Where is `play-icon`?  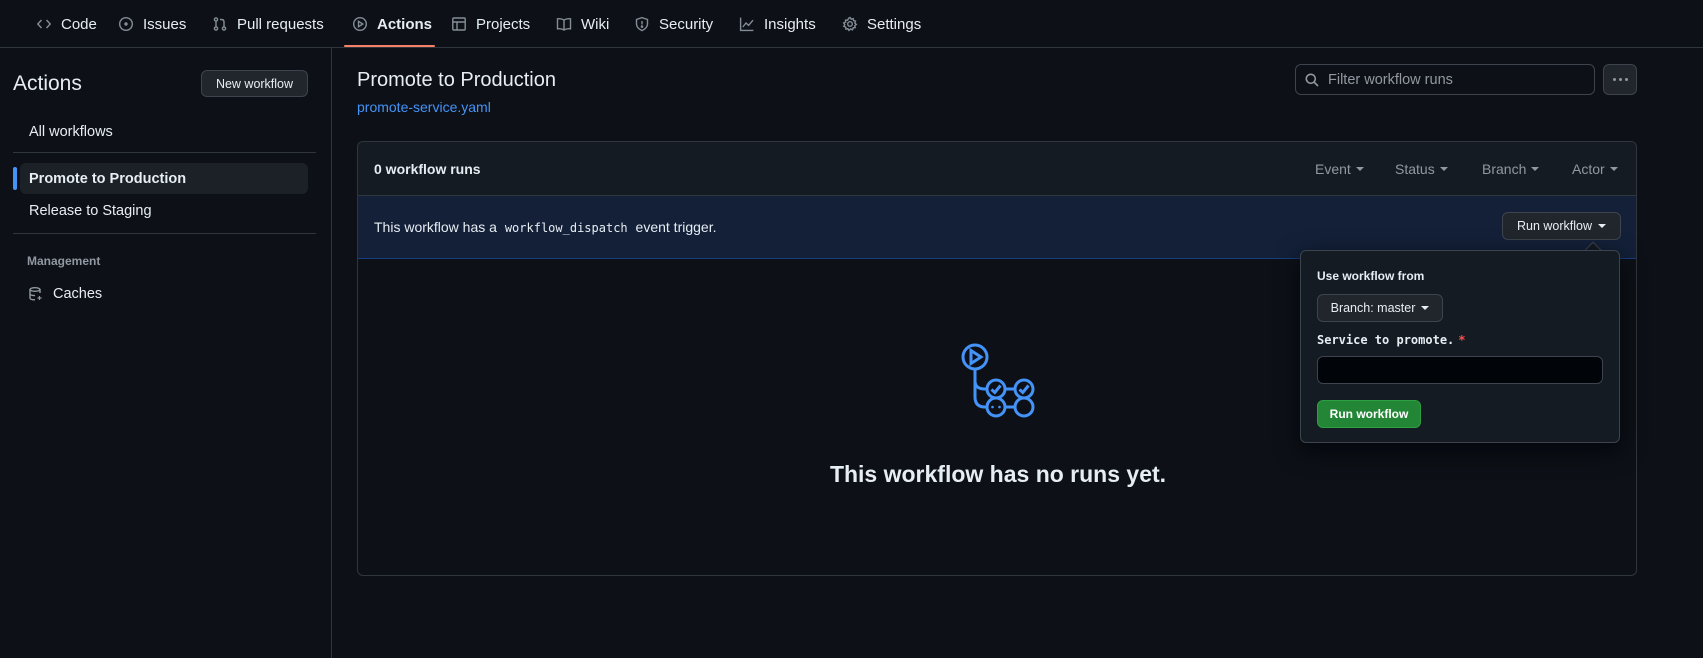 play-icon is located at coordinates (360, 24).